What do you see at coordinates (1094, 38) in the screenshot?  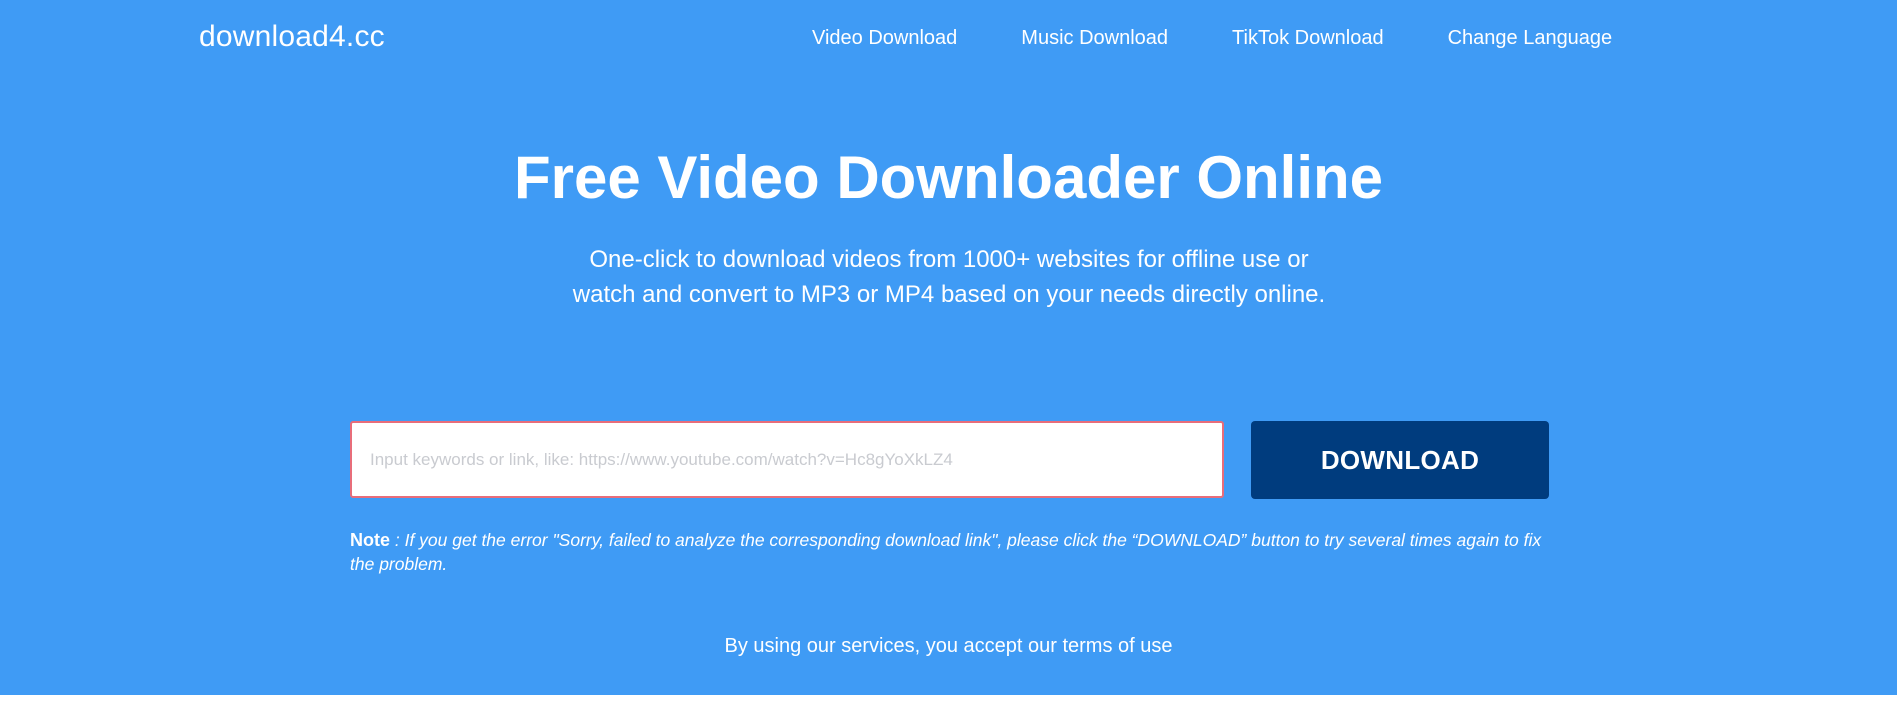 I see `nav-music-download: Music Download` at bounding box center [1094, 38].